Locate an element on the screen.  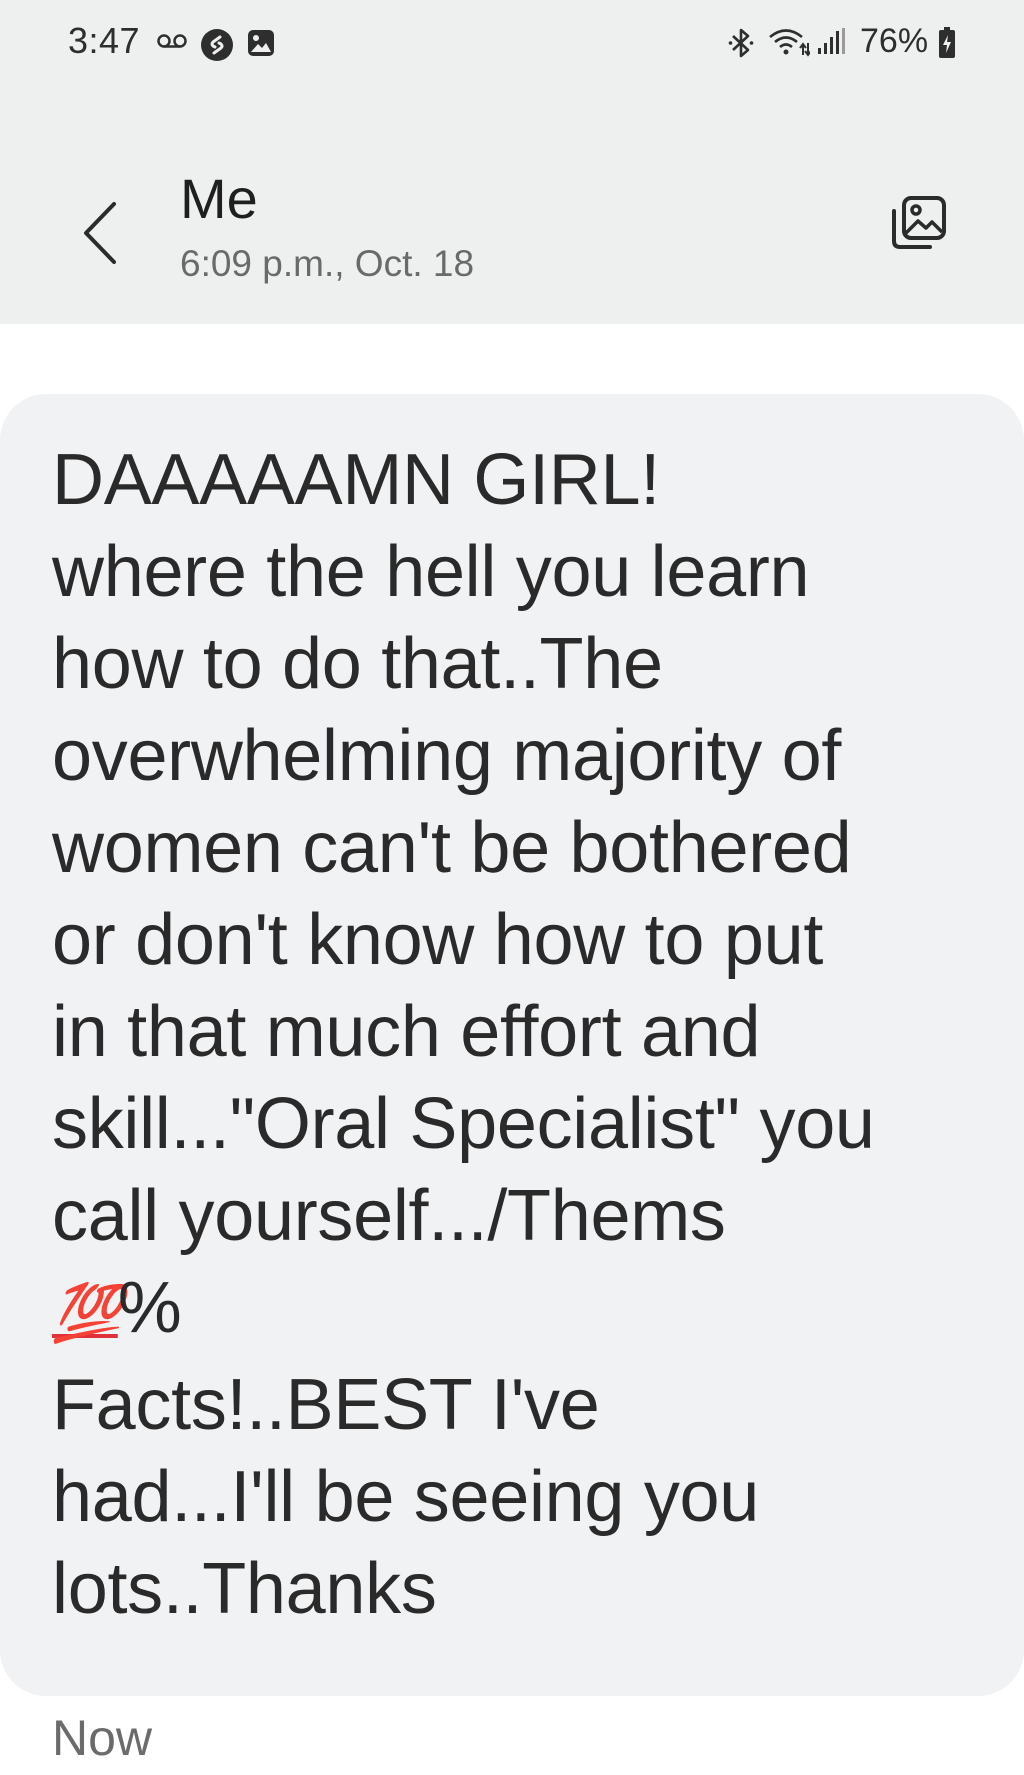
gallery-button is located at coordinates (919, 223).